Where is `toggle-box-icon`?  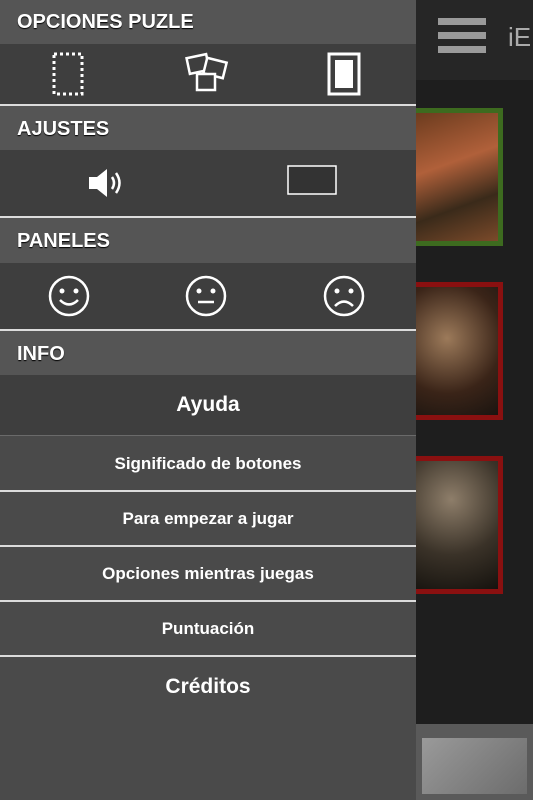 toggle-box-icon is located at coordinates (312, 180).